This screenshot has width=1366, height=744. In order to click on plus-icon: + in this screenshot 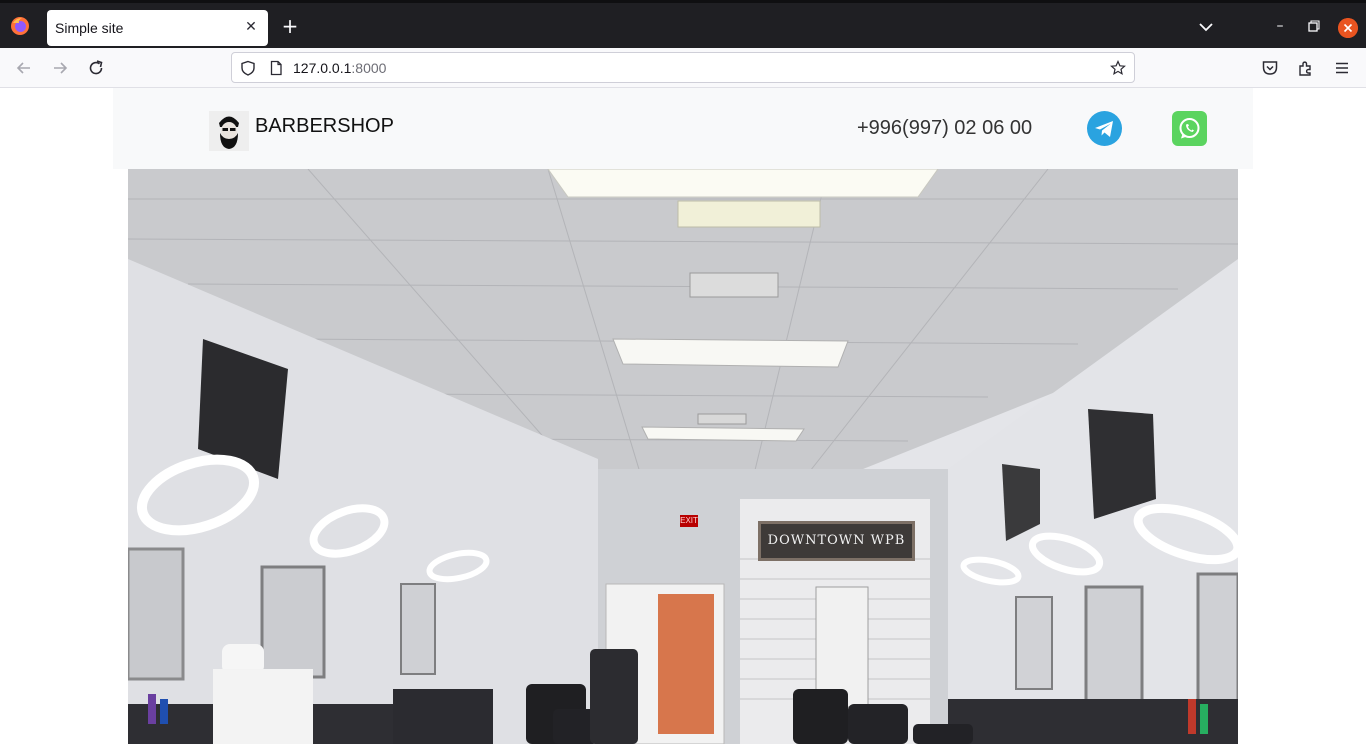, I will do `click(290, 26)`.